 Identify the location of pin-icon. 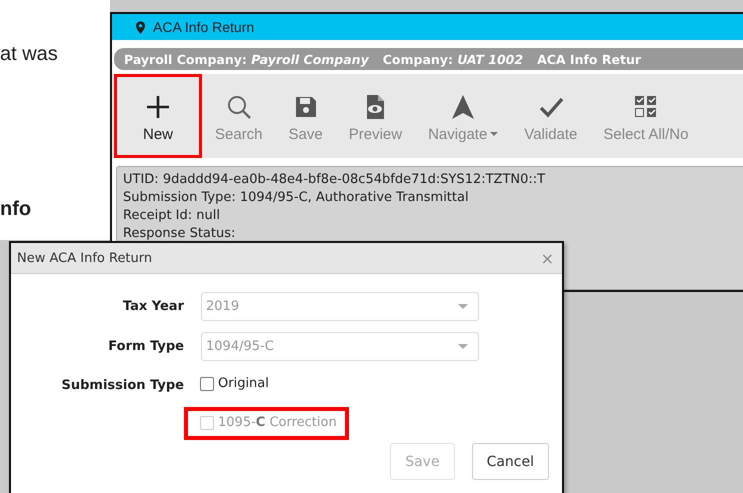
(140, 27).